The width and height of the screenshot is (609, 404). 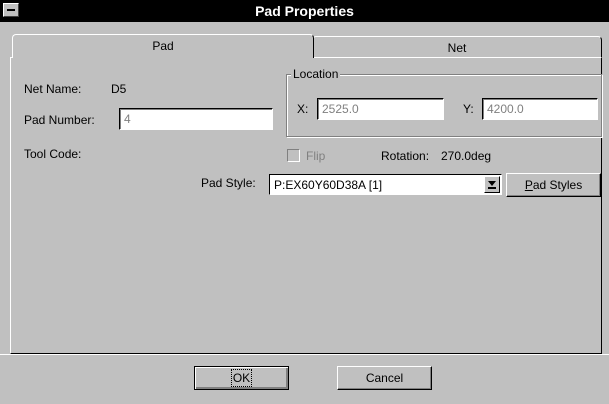 What do you see at coordinates (380, 109) in the screenshot?
I see `x-field: 2525.0` at bounding box center [380, 109].